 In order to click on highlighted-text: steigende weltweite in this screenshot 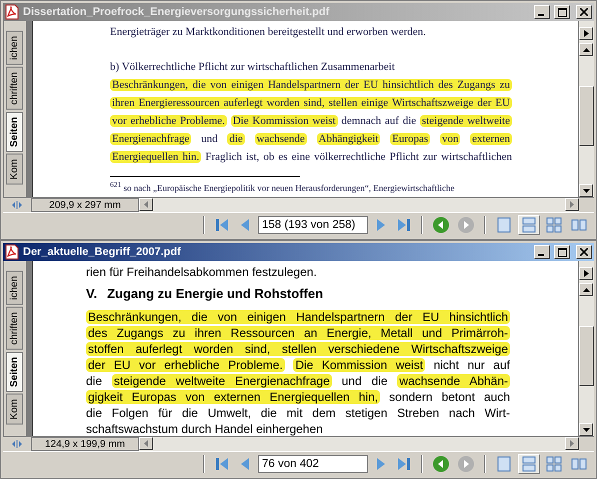, I will do `click(466, 121)`.